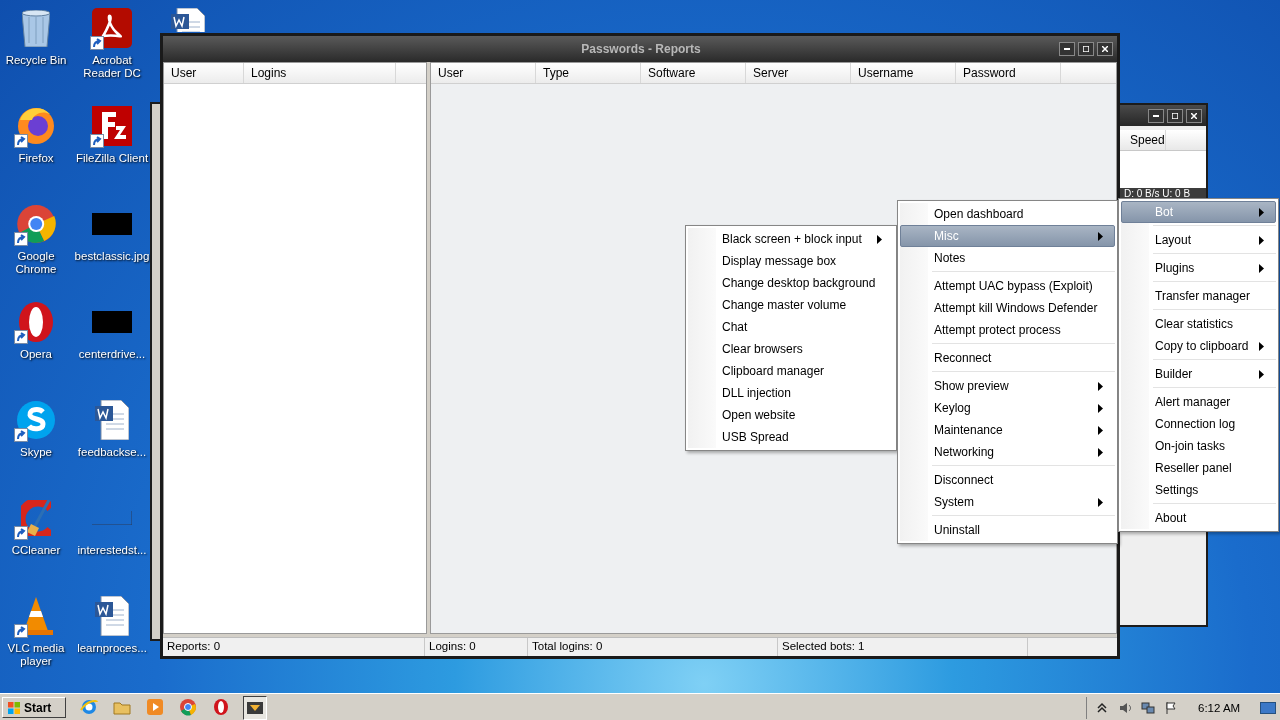 The image size is (1280, 720). Describe the element at coordinates (1008, 73) in the screenshot. I see `column-header: Password` at that location.